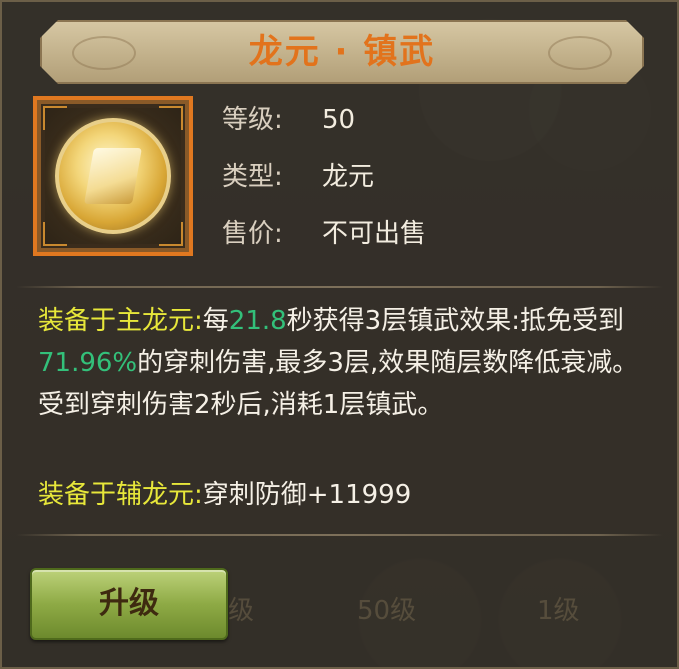  What do you see at coordinates (307, 495) in the screenshot?
I see `secondary-effect-value: 穿刺防御+11999` at bounding box center [307, 495].